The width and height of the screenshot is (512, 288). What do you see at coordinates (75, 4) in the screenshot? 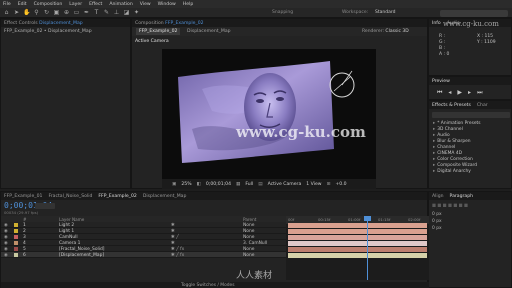
I see `menu-layer: Layer` at bounding box center [75, 4].